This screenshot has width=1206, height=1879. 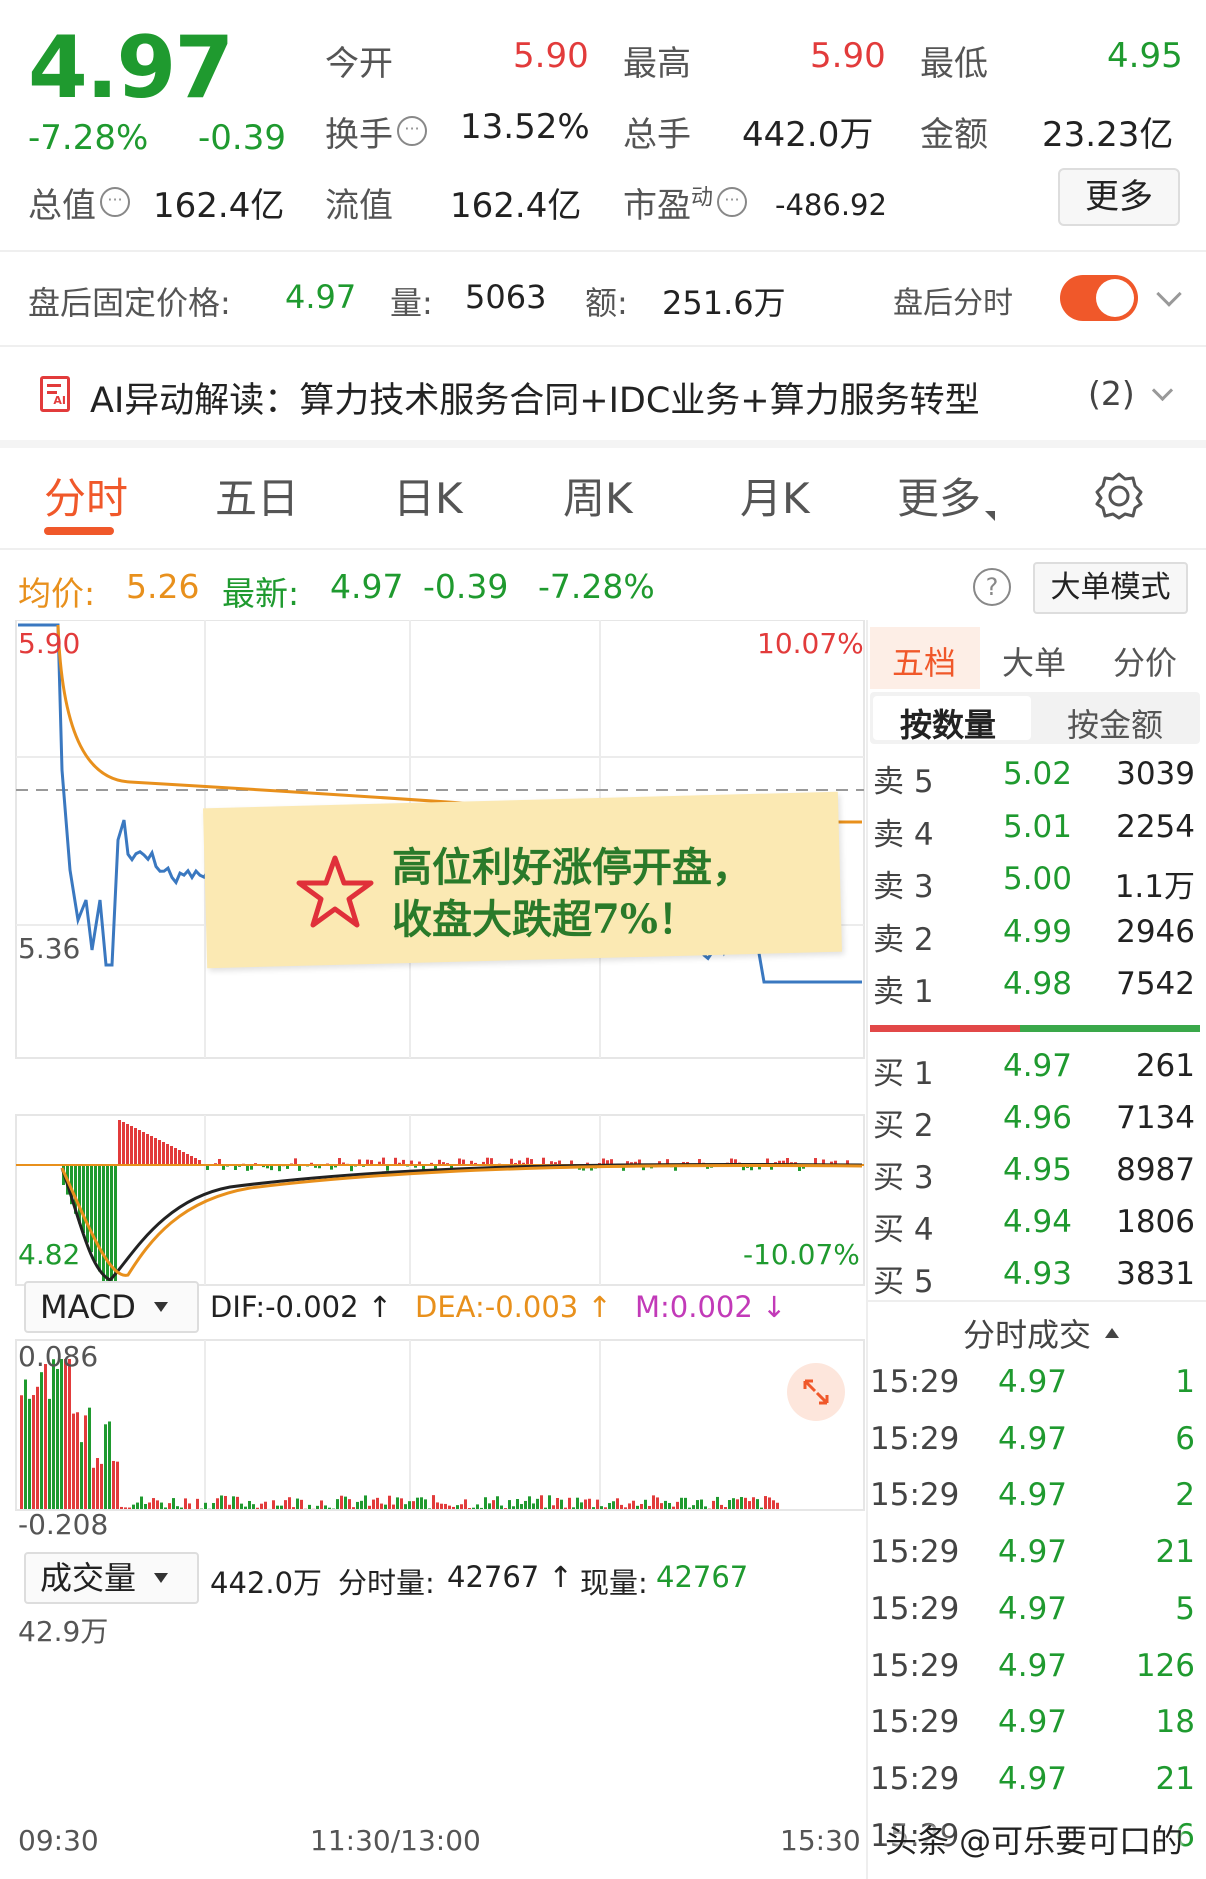 What do you see at coordinates (1175, 1722) in the screenshot?
I see `trade-volume: 18` at bounding box center [1175, 1722].